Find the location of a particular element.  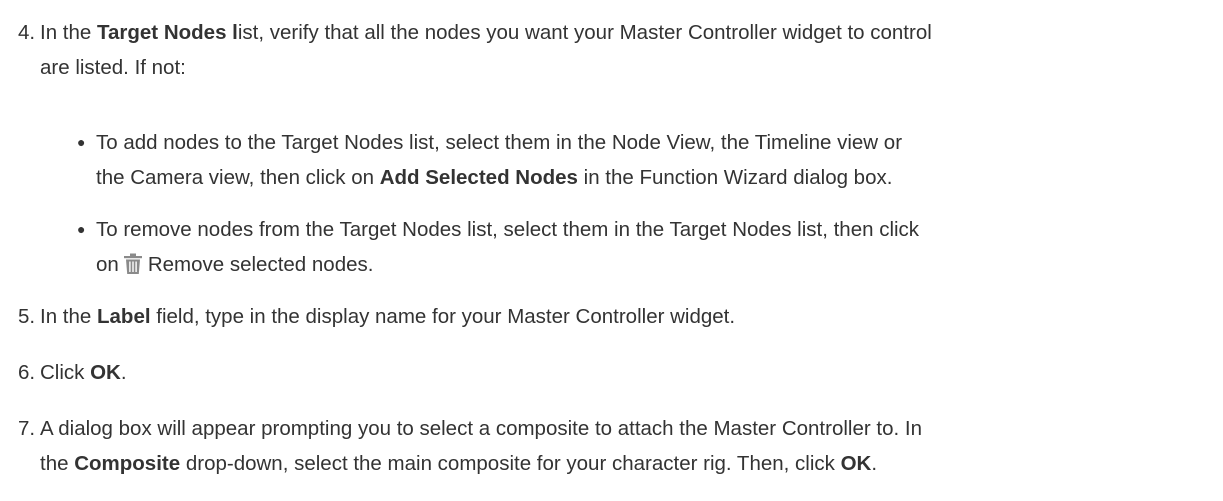

term-composite: Composite is located at coordinates (127, 463).